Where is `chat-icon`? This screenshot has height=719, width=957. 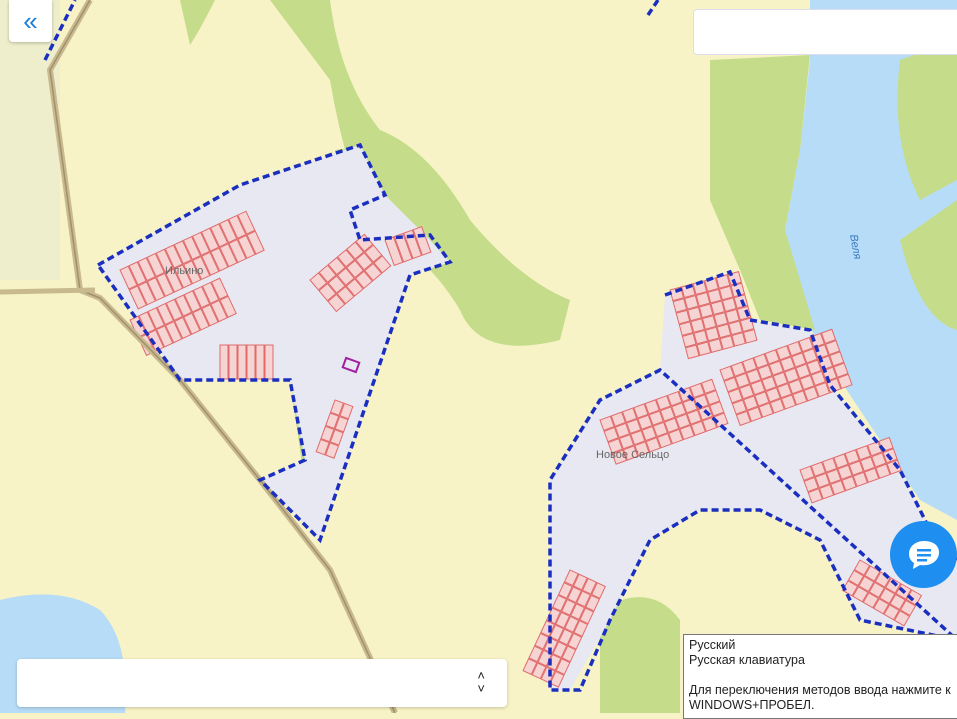 chat-icon is located at coordinates (923, 554).